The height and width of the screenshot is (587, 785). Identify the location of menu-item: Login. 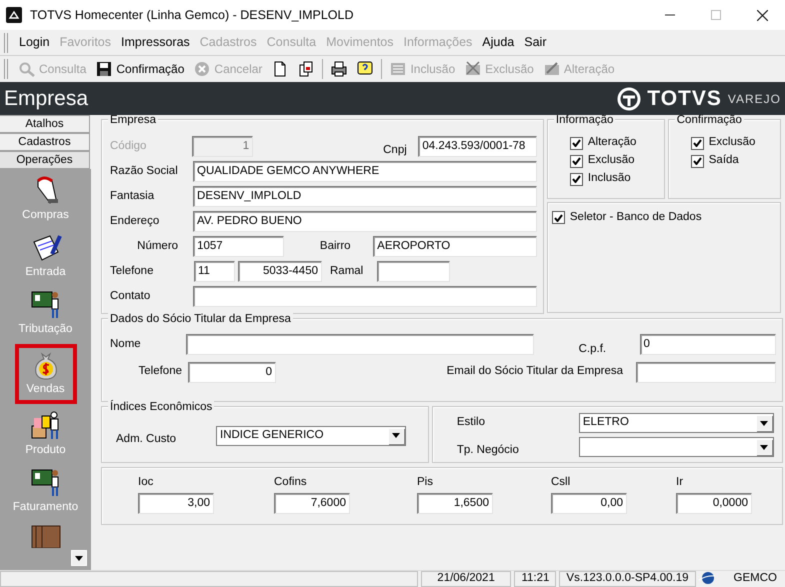
(34, 42).